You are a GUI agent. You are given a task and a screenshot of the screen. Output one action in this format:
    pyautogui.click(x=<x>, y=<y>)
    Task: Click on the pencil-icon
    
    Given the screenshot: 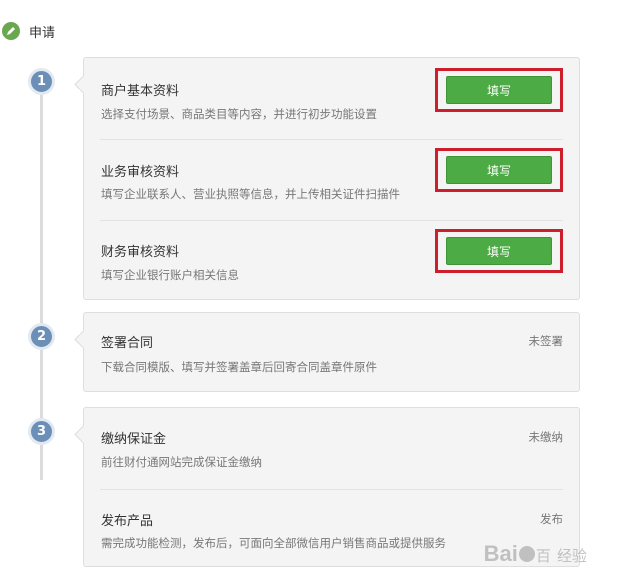 What is the action you would take?
    pyautogui.click(x=11, y=31)
    